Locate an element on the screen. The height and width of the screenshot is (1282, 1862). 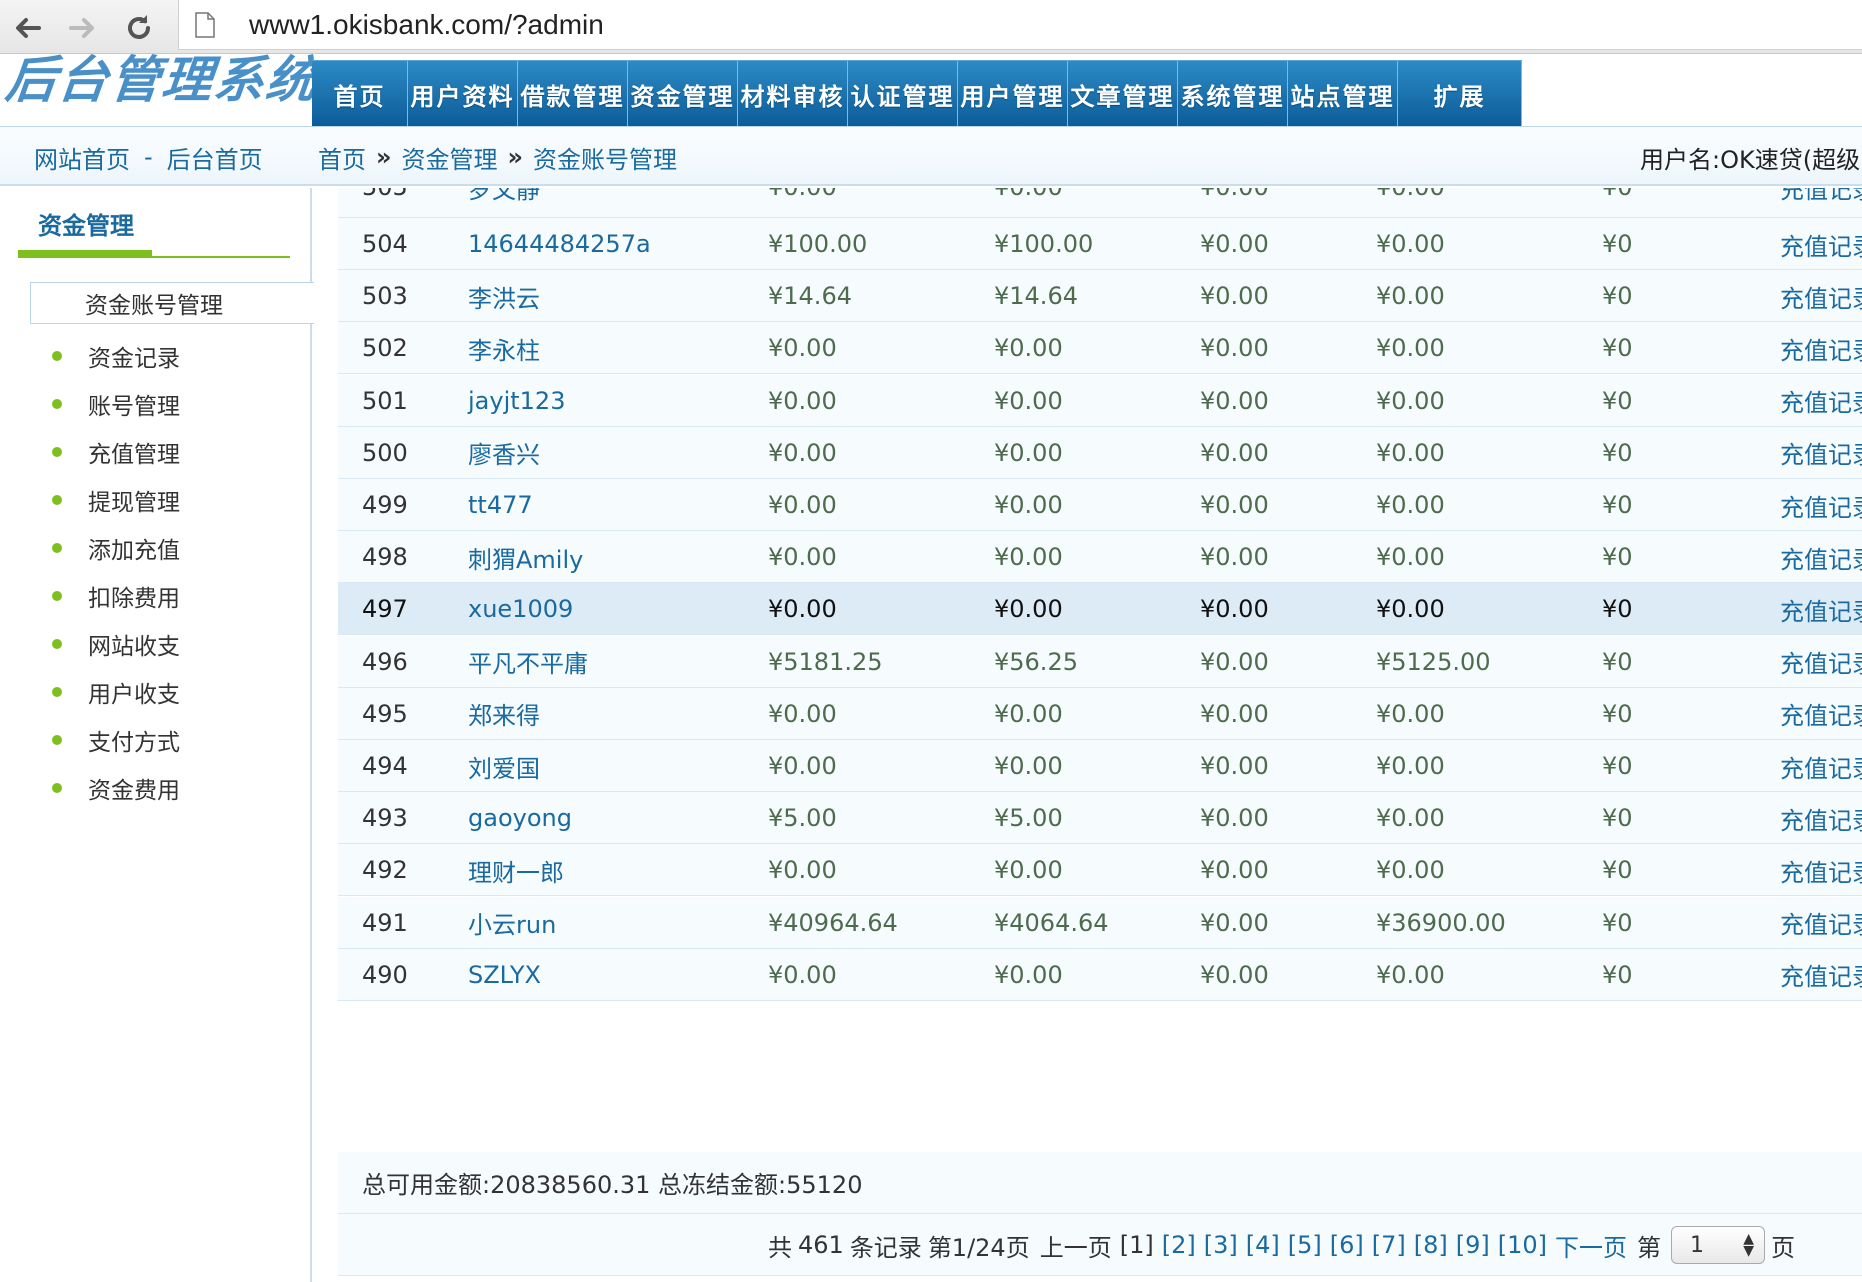
pager-total-prefix: 共 is located at coordinates (780, 1247).